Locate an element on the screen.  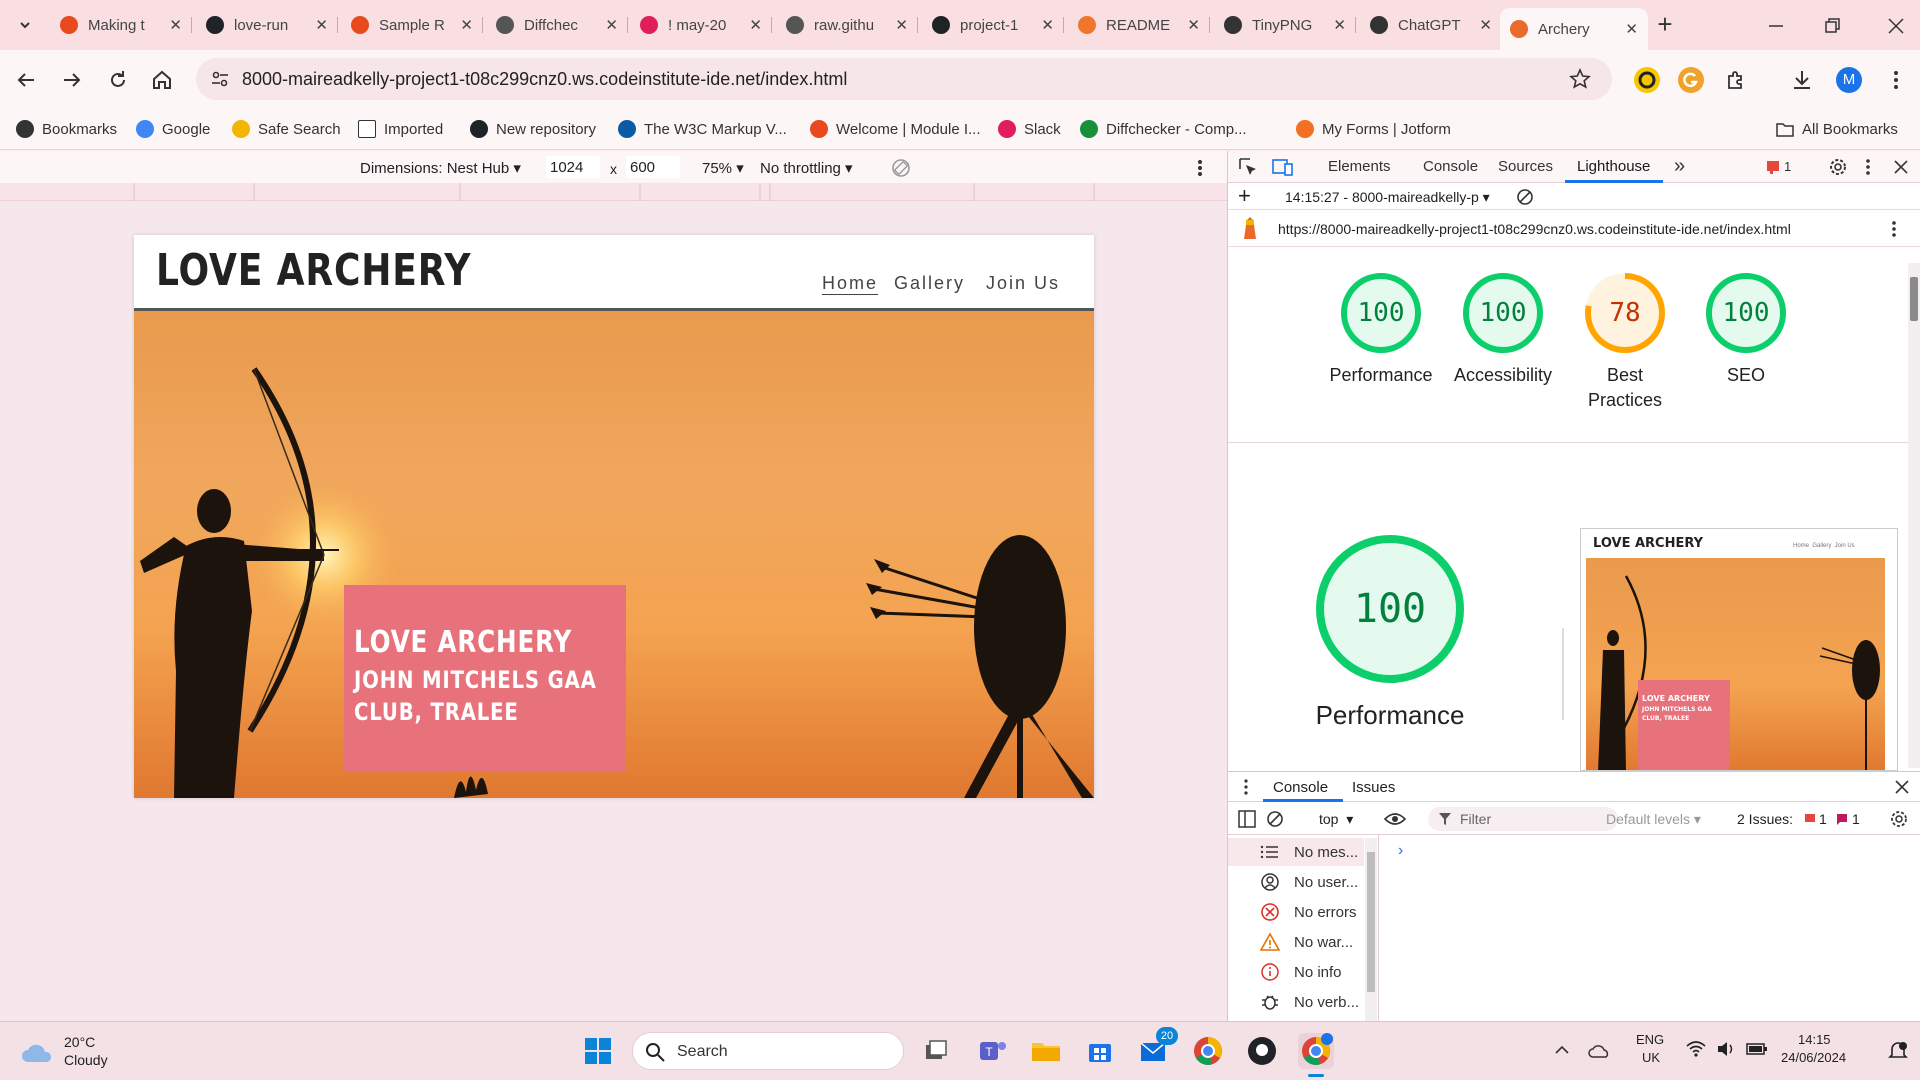
tab-5: raw.githu ✕ is located at coordinates (847, 25).